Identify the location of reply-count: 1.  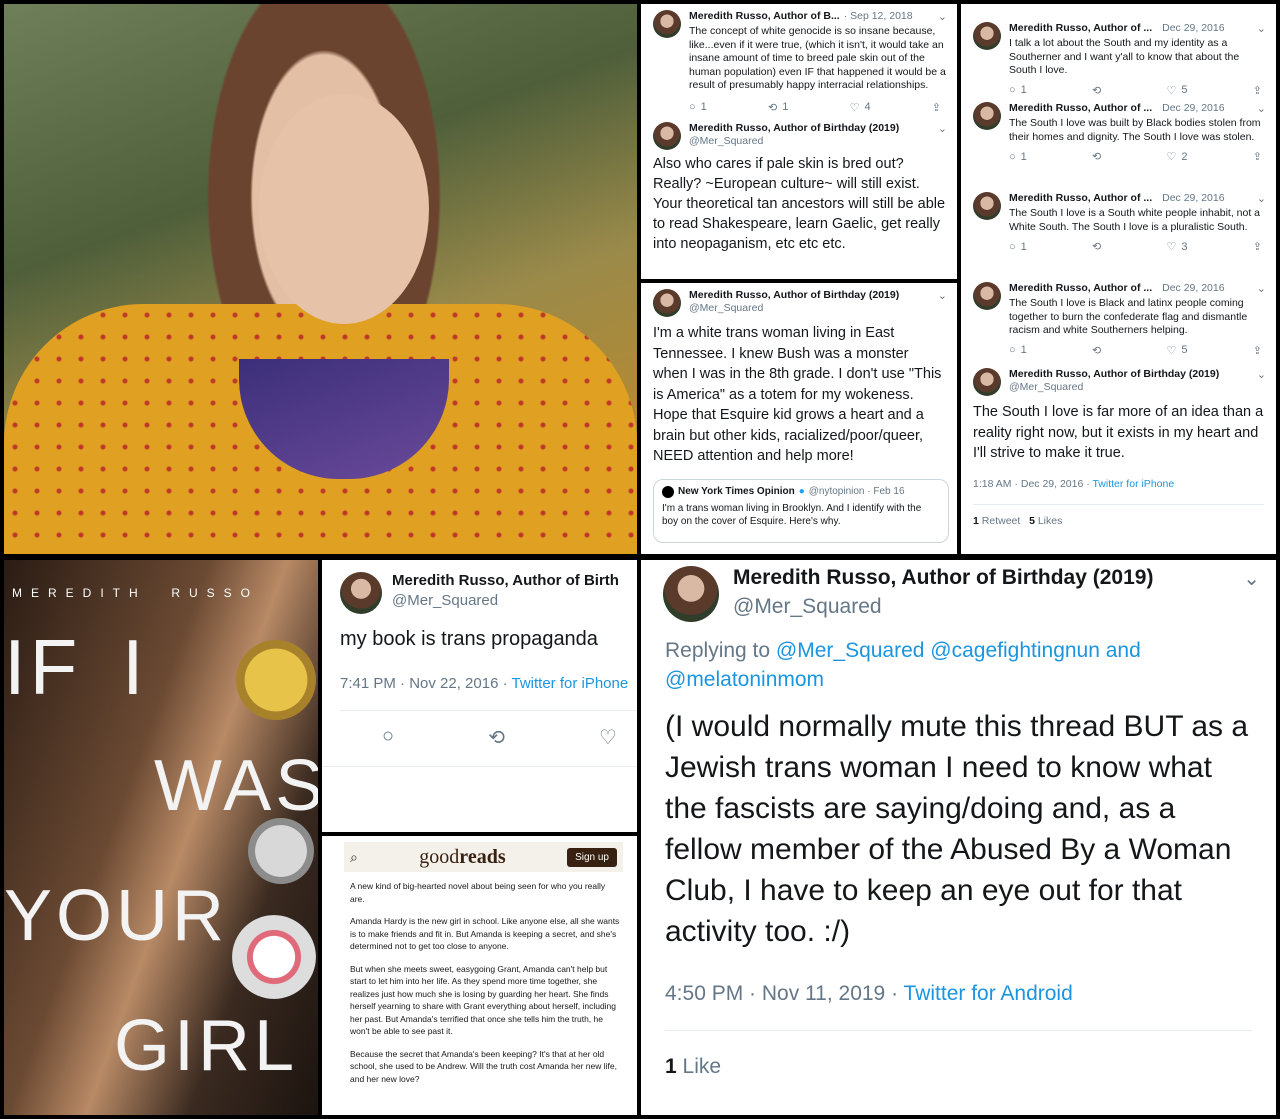
(703, 107).